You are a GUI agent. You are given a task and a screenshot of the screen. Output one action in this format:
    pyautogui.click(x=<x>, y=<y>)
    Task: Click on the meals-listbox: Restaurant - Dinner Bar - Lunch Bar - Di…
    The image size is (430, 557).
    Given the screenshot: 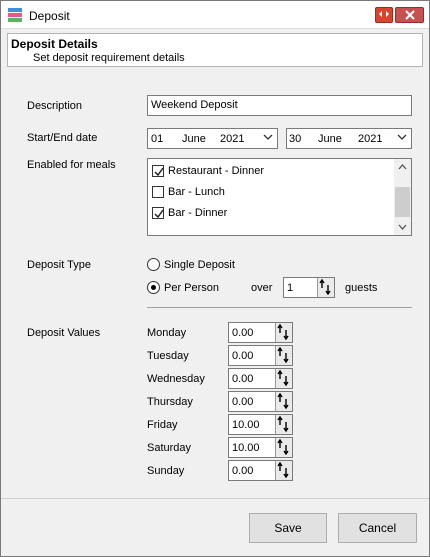 What is the action you would take?
    pyautogui.click(x=279, y=197)
    